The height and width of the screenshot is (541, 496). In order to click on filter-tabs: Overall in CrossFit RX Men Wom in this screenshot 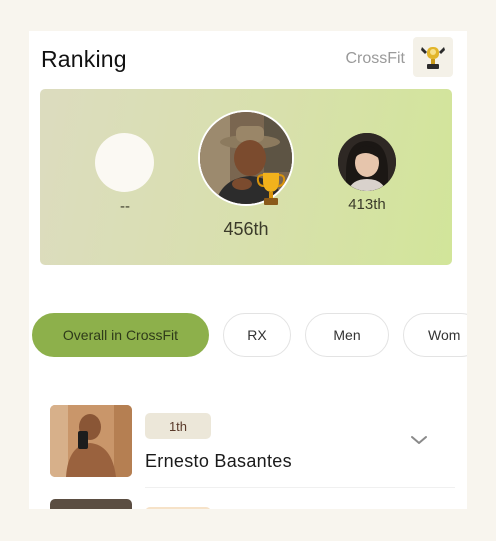, I will do `click(249, 335)`.